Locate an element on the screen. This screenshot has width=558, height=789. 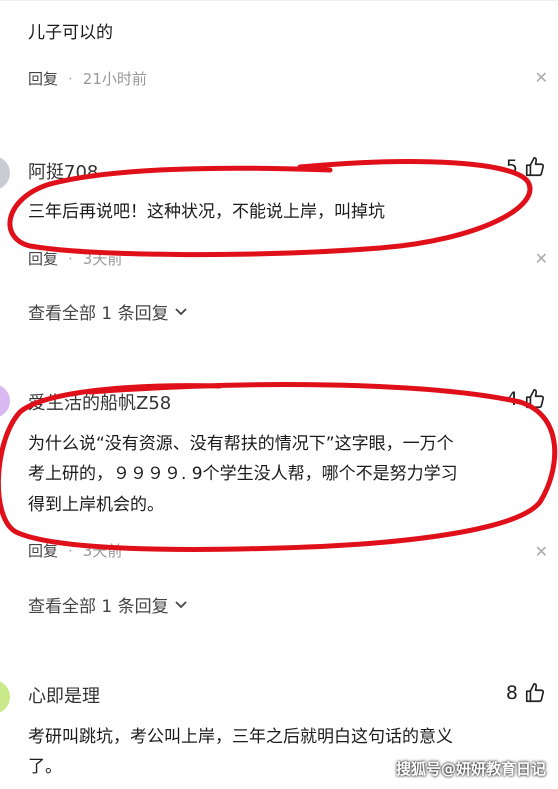
comment-username: 心即是理 is located at coordinates (64, 695).